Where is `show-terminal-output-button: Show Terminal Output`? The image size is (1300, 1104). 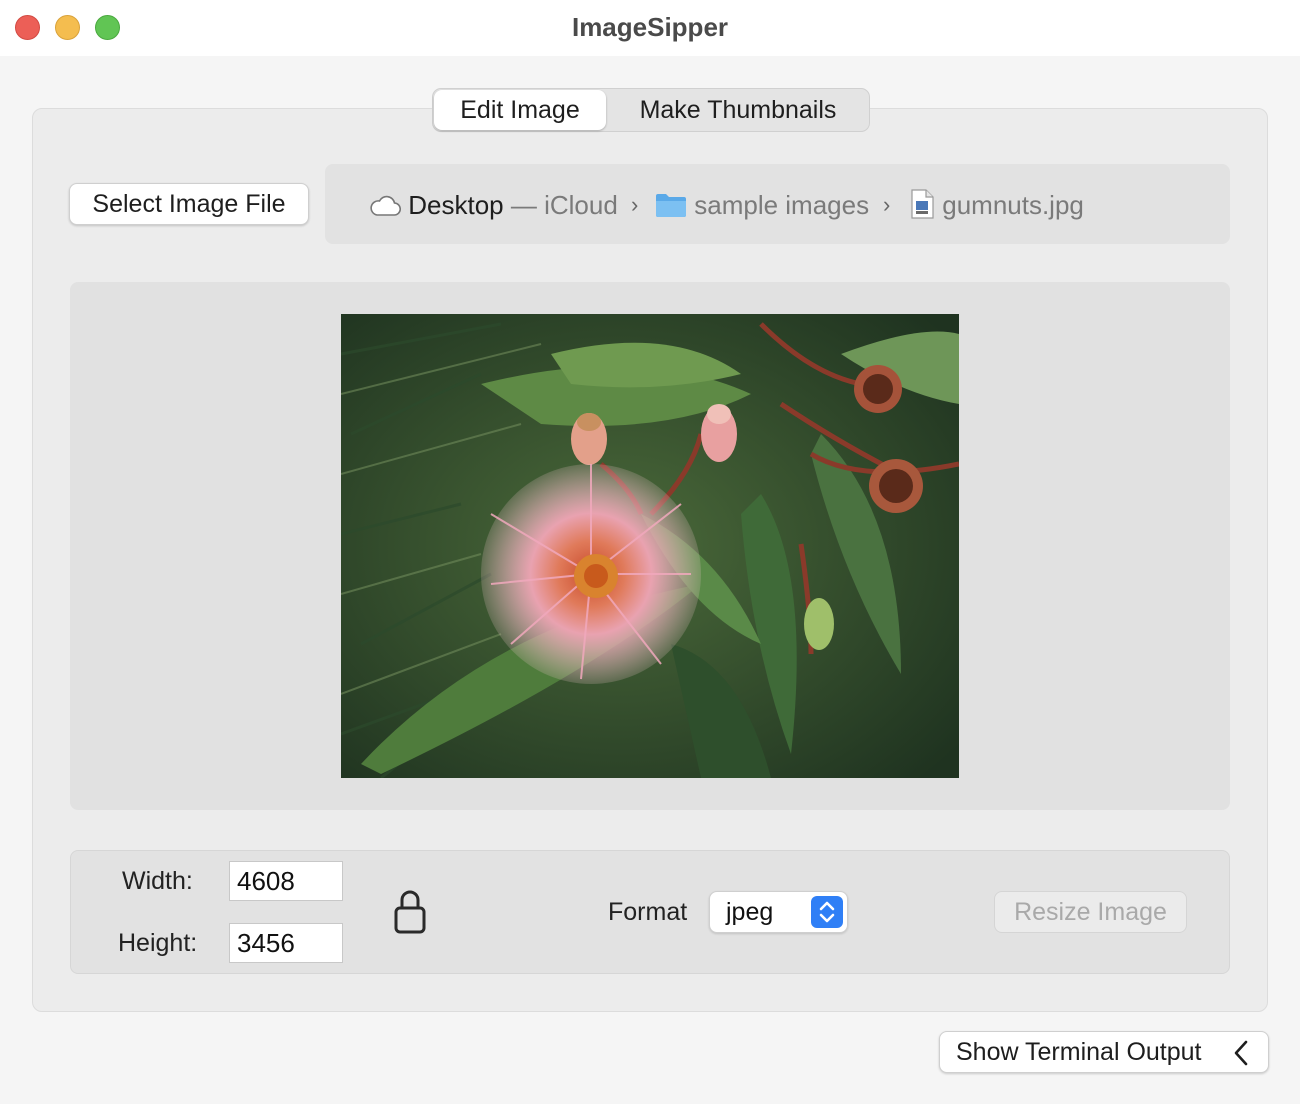 show-terminal-output-button: Show Terminal Output is located at coordinates (1104, 1052).